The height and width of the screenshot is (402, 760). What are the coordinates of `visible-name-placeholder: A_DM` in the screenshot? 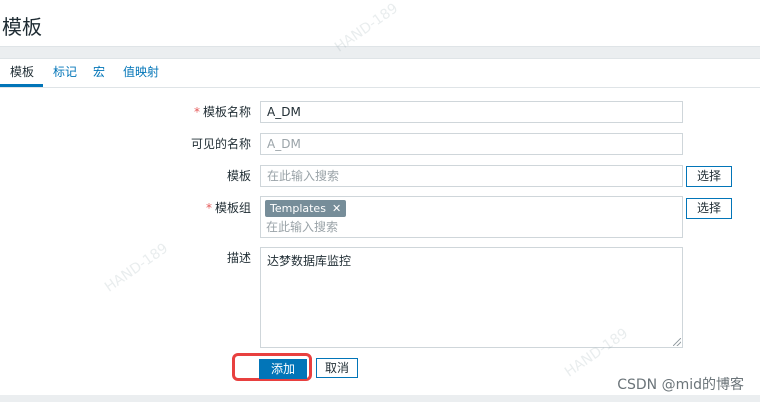 It's located at (284, 144).